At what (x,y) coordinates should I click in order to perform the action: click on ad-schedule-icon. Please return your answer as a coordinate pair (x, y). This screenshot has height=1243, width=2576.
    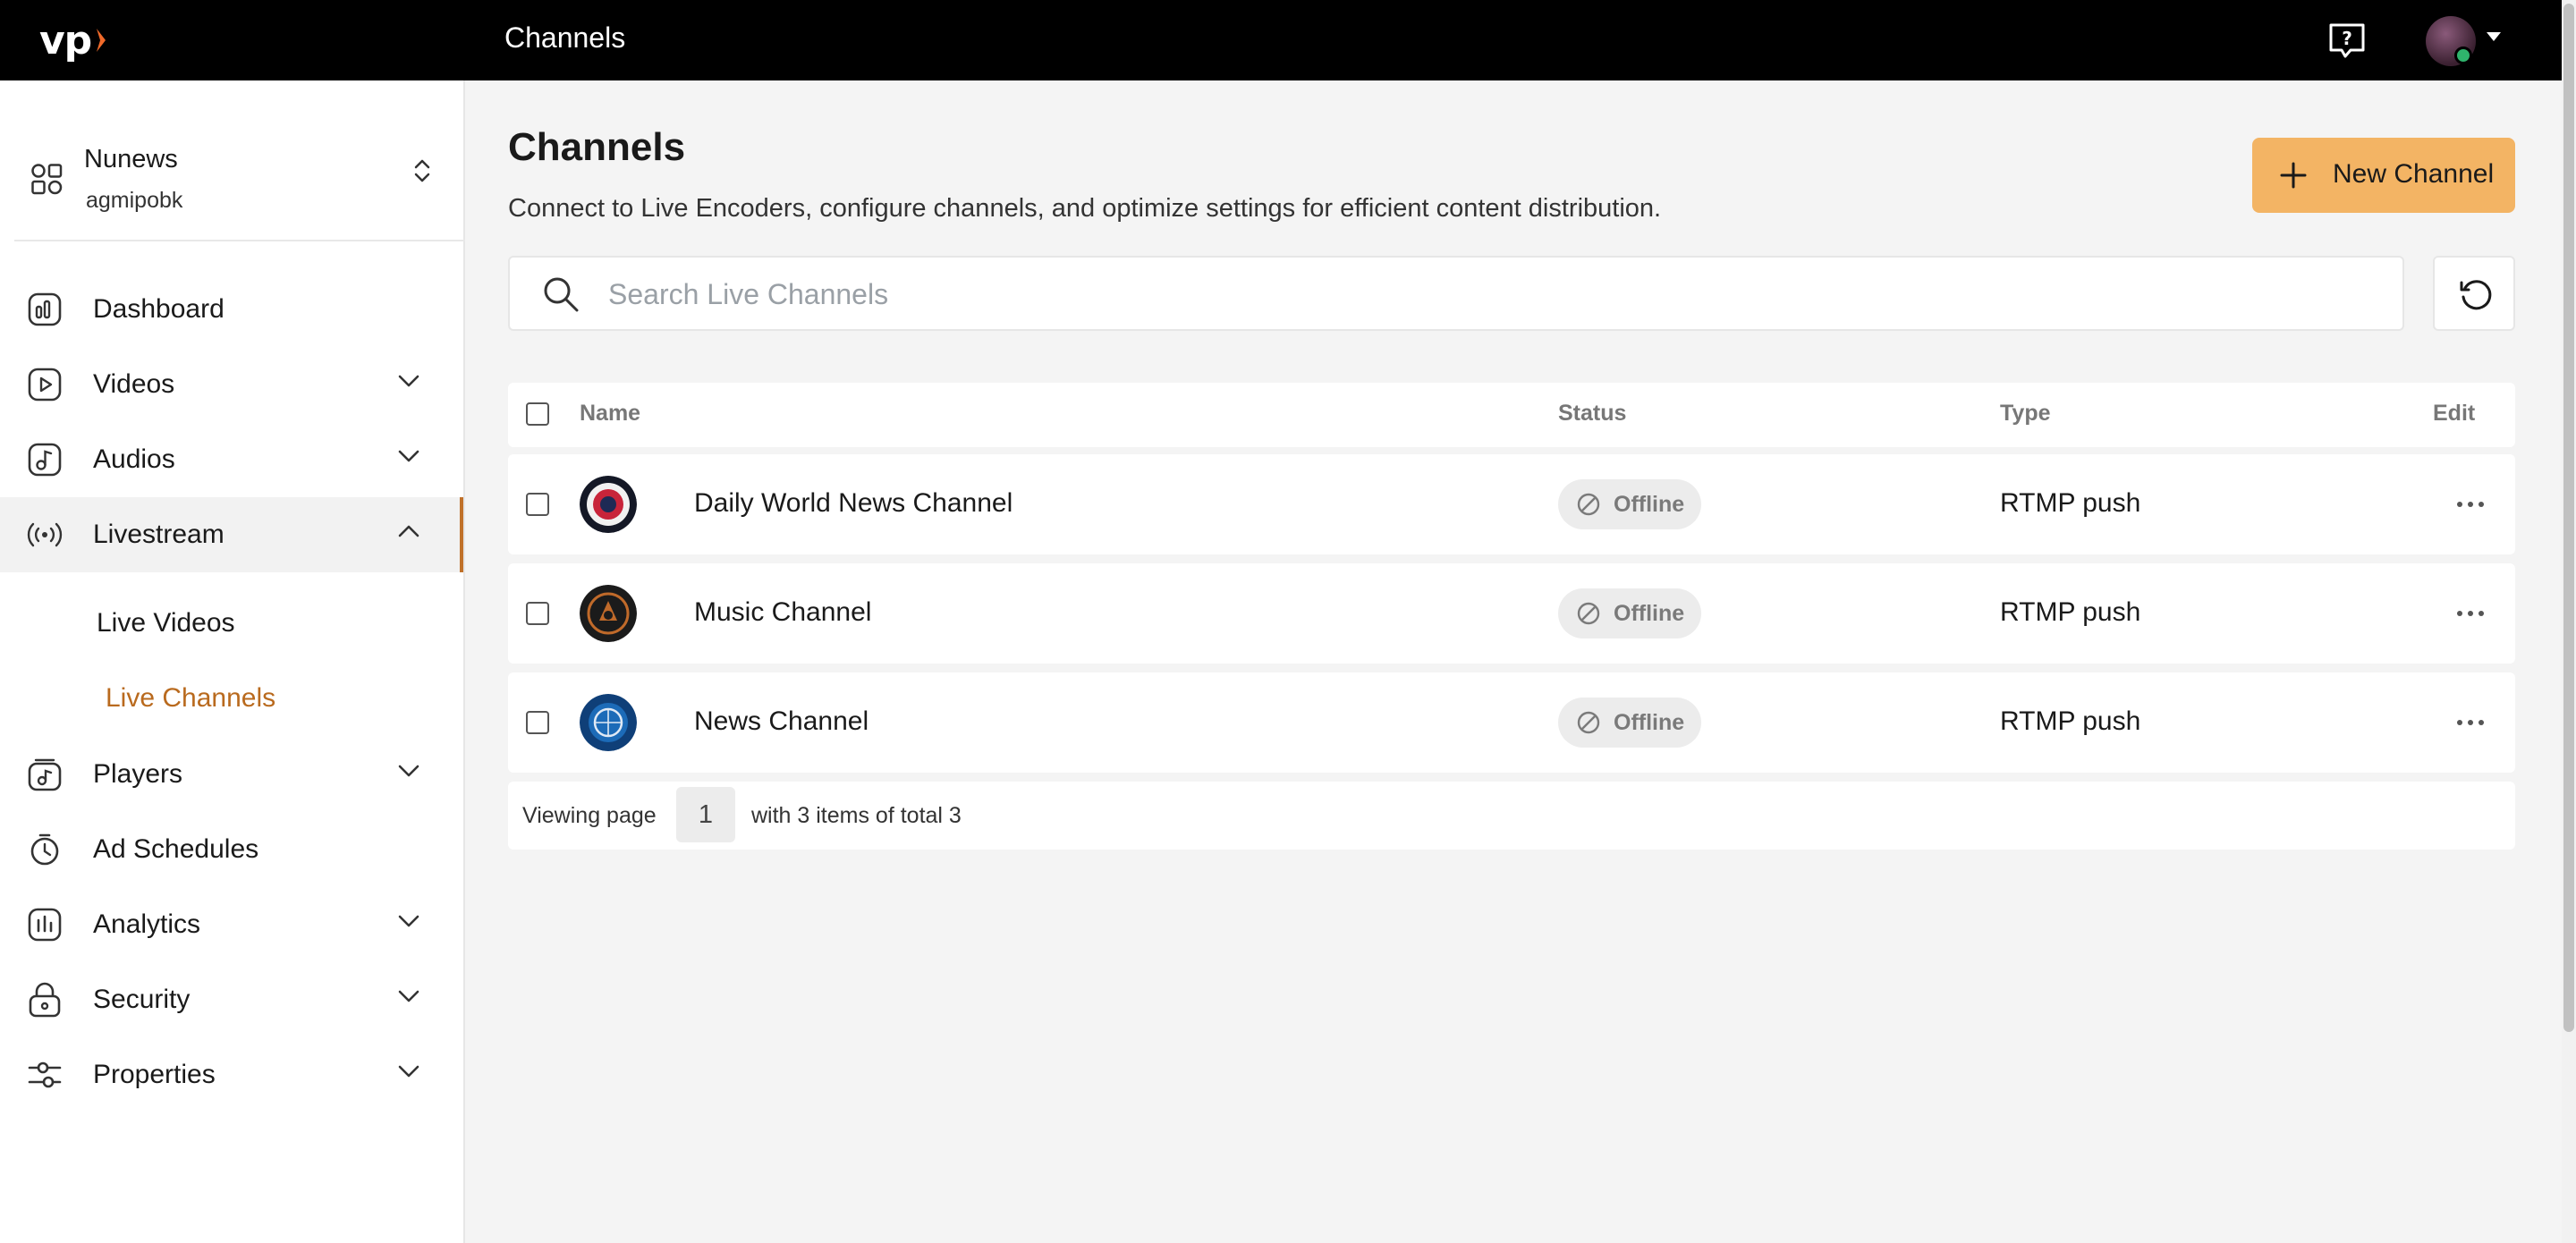
    Looking at the image, I should click on (44, 849).